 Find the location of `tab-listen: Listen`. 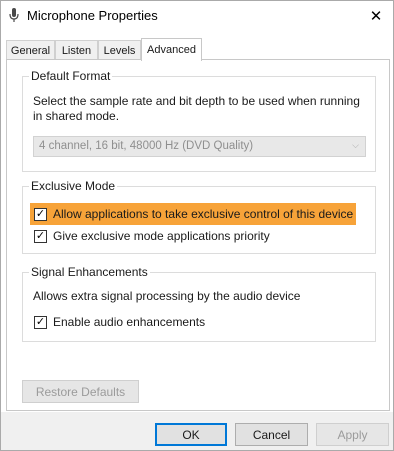

tab-listen: Listen is located at coordinates (76, 50).